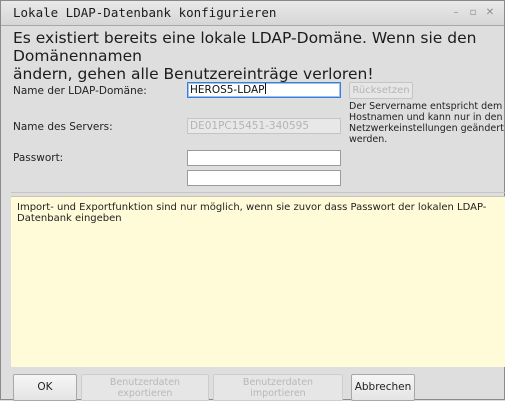 The width and height of the screenshot is (505, 401). Describe the element at coordinates (278, 382) in the screenshot. I see `import-label-line1: Benutzerdaten` at that location.